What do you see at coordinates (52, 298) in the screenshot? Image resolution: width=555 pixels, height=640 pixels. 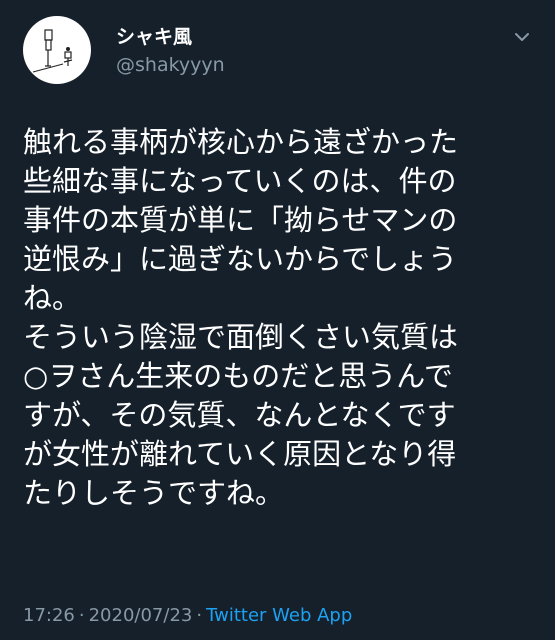 I see `tweet-text-line: ね。` at bounding box center [52, 298].